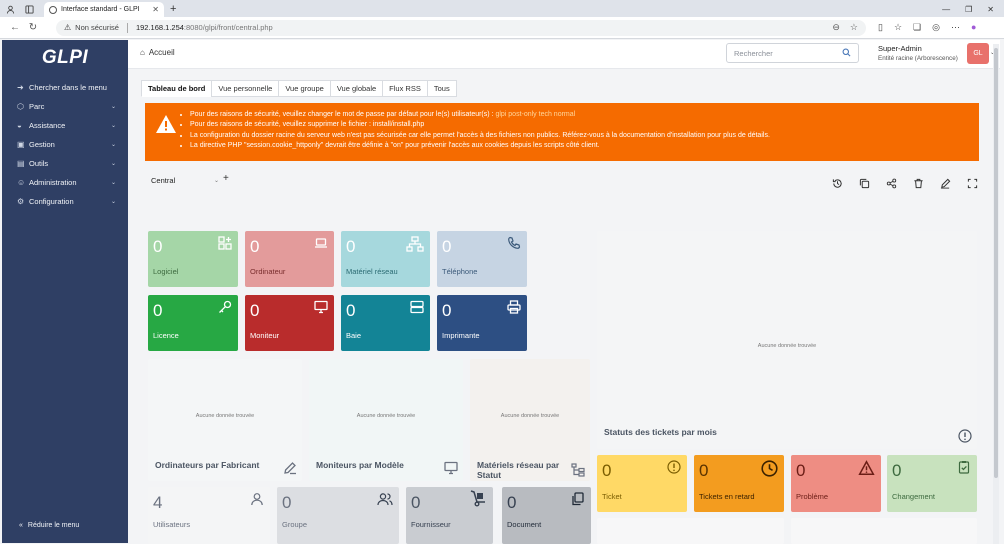 The height and width of the screenshot is (544, 1004). Describe the element at coordinates (65, 144) in the screenshot. I see `sidebar-item-gestion: ▣ Gestion ⌄` at that location.